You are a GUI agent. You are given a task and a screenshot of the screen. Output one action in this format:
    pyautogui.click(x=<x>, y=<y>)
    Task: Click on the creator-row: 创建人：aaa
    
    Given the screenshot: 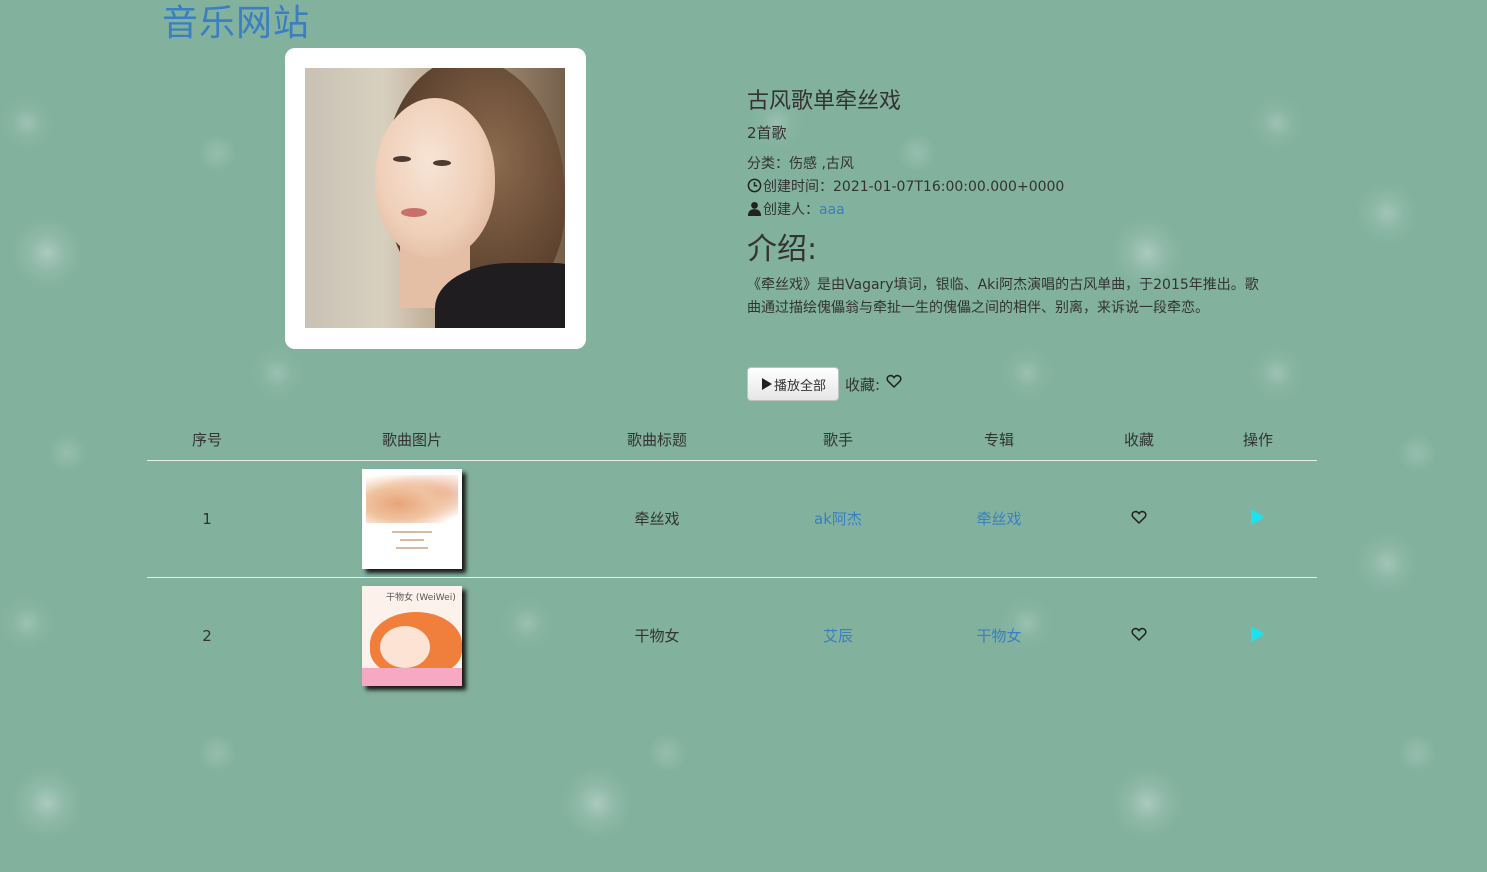 What is the action you would take?
    pyautogui.click(x=1007, y=210)
    